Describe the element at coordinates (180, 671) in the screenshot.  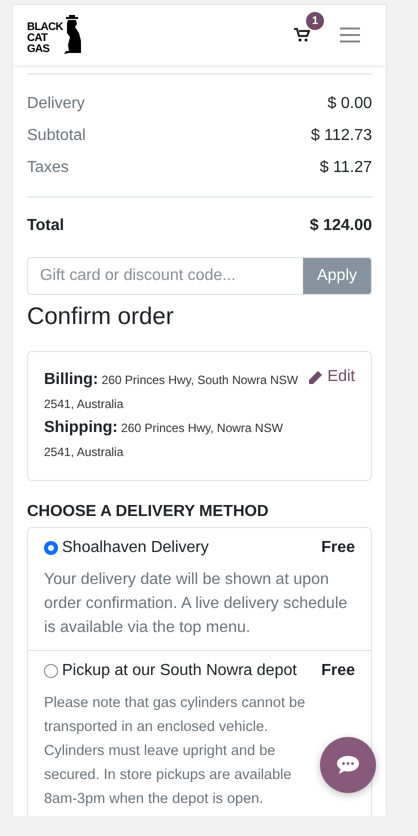
I see `delivery-method-name: Pickup at our South Nowra depot` at that location.